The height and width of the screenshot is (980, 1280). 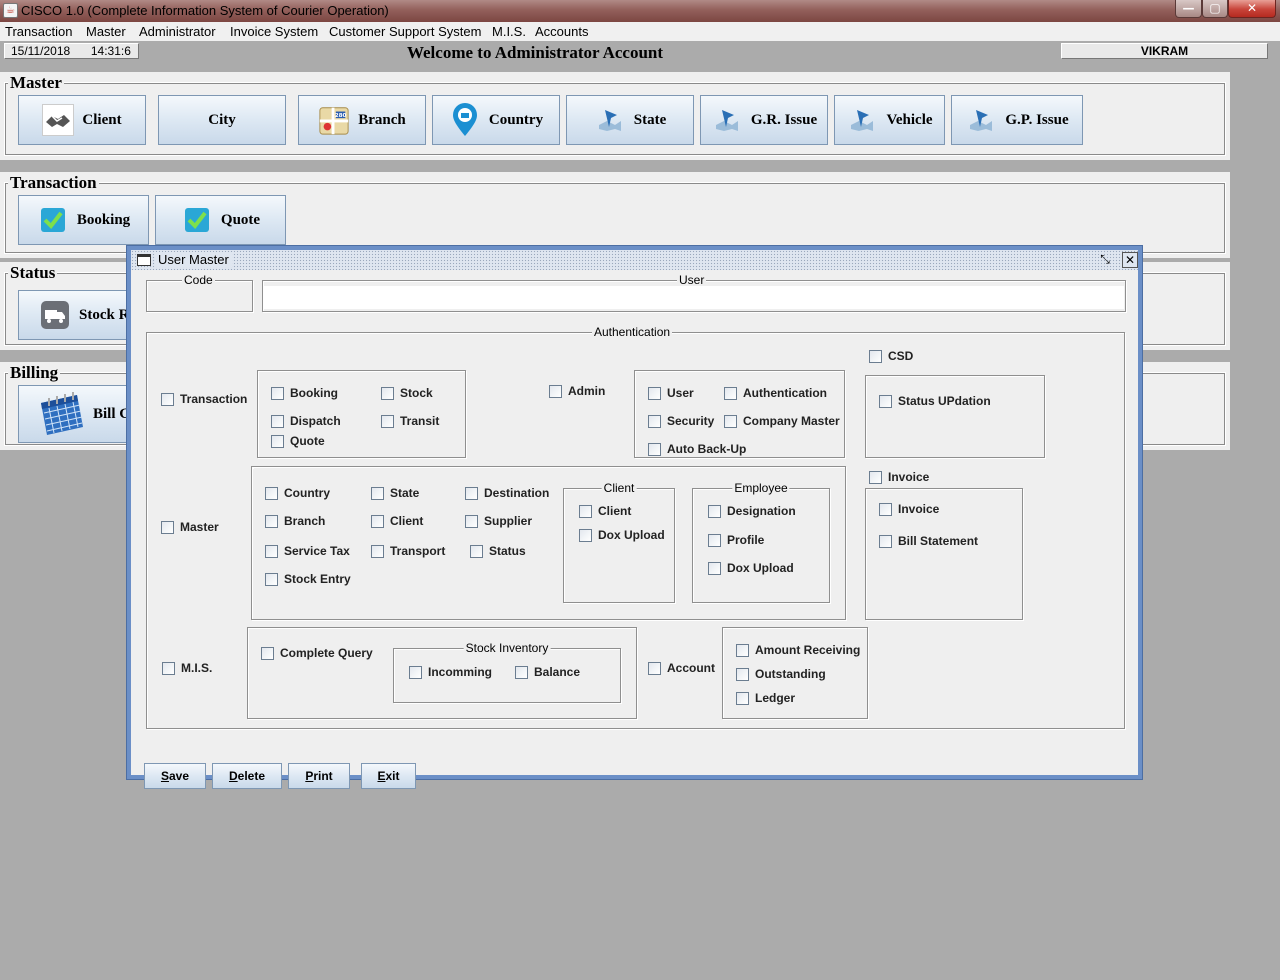 What do you see at coordinates (681, 421) in the screenshot?
I see `security-checkbox: Security` at bounding box center [681, 421].